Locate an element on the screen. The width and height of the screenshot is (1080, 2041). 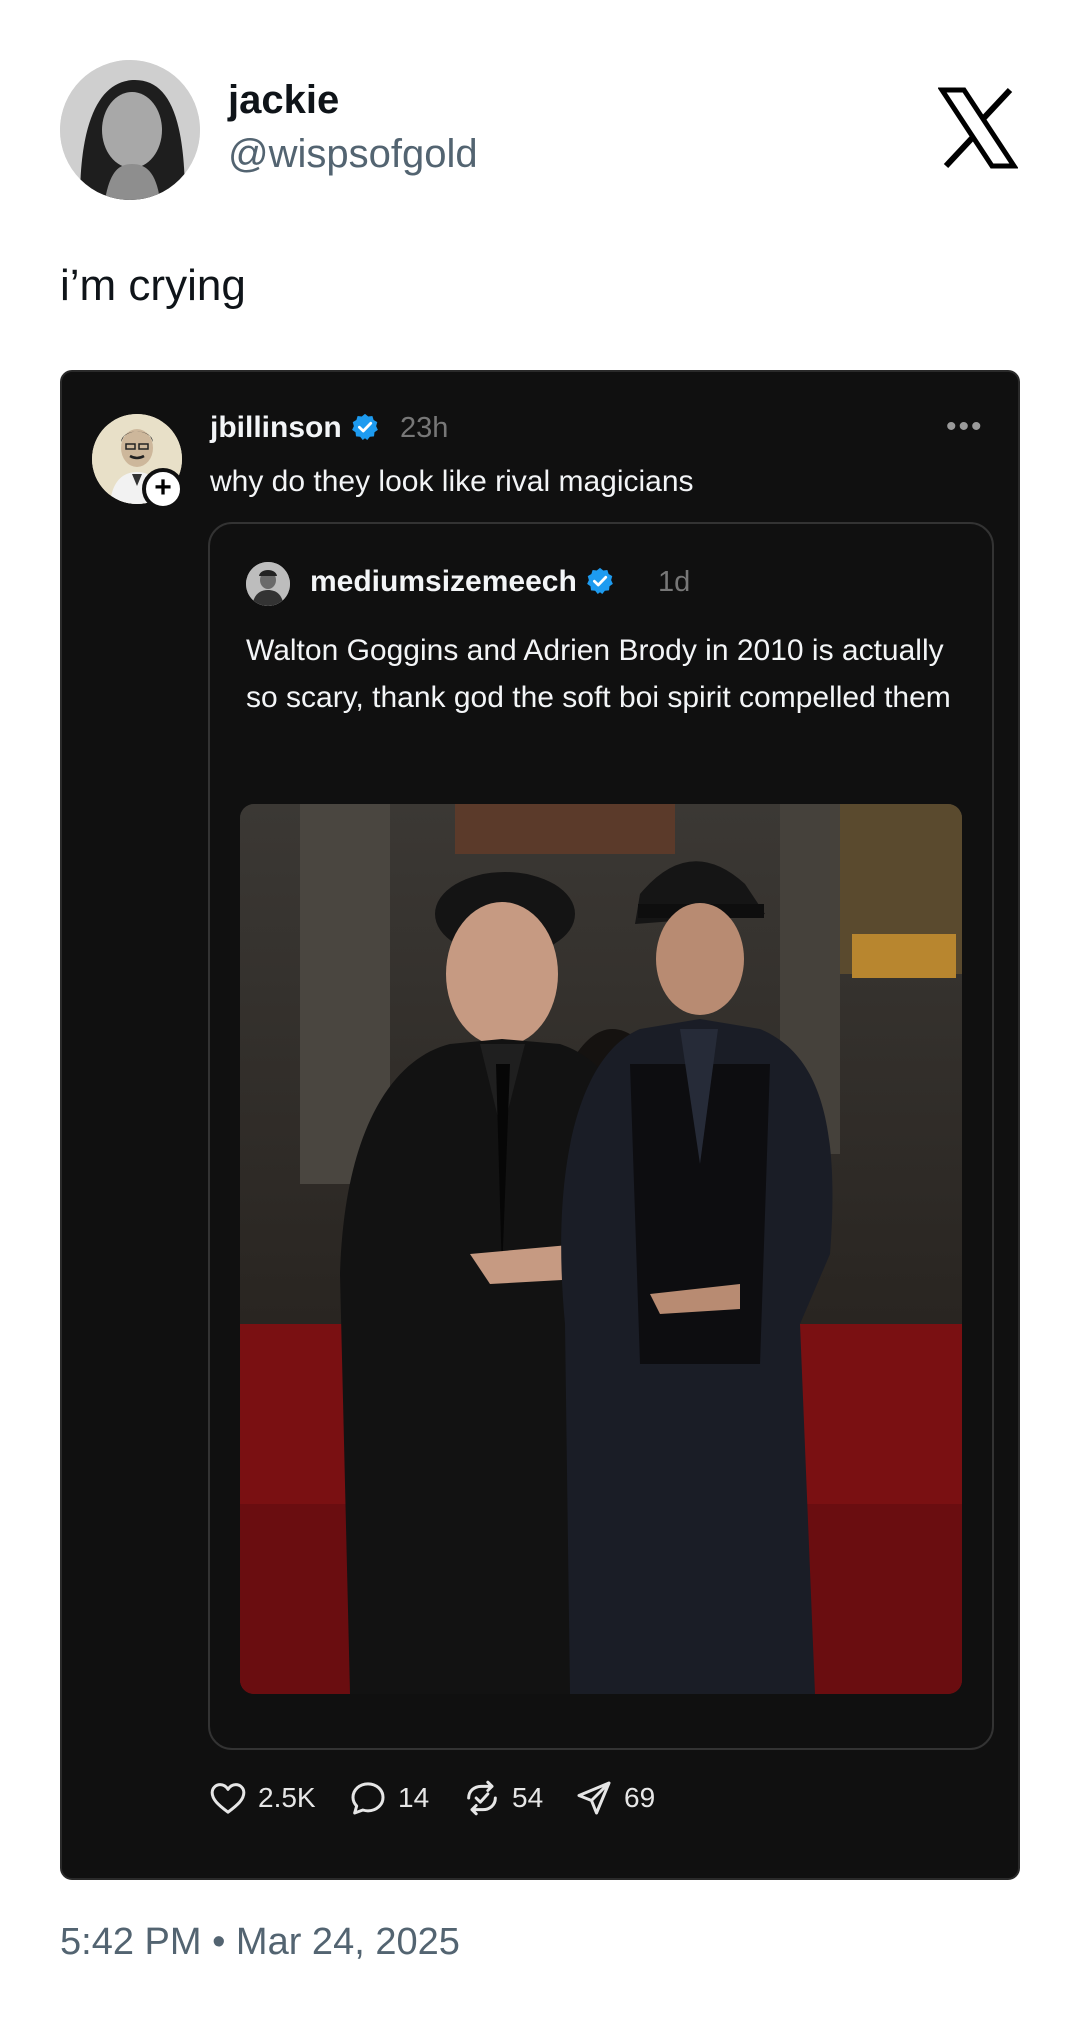
embedded-username: jbillinson is located at coordinates (295, 428).